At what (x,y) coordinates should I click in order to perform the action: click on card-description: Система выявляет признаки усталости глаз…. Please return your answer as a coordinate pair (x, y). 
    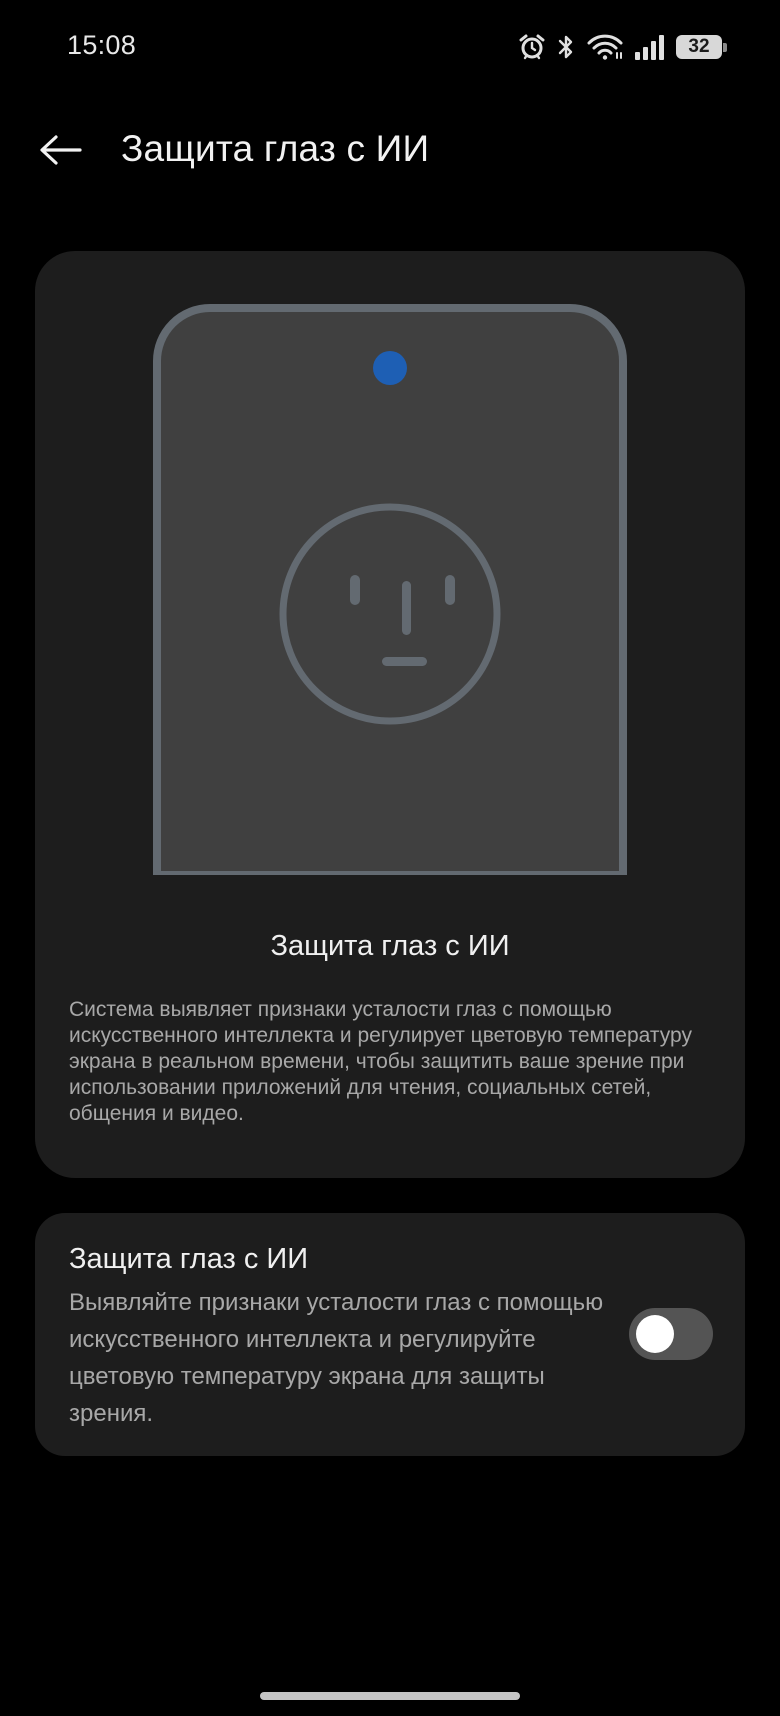
    Looking at the image, I should click on (380, 1061).